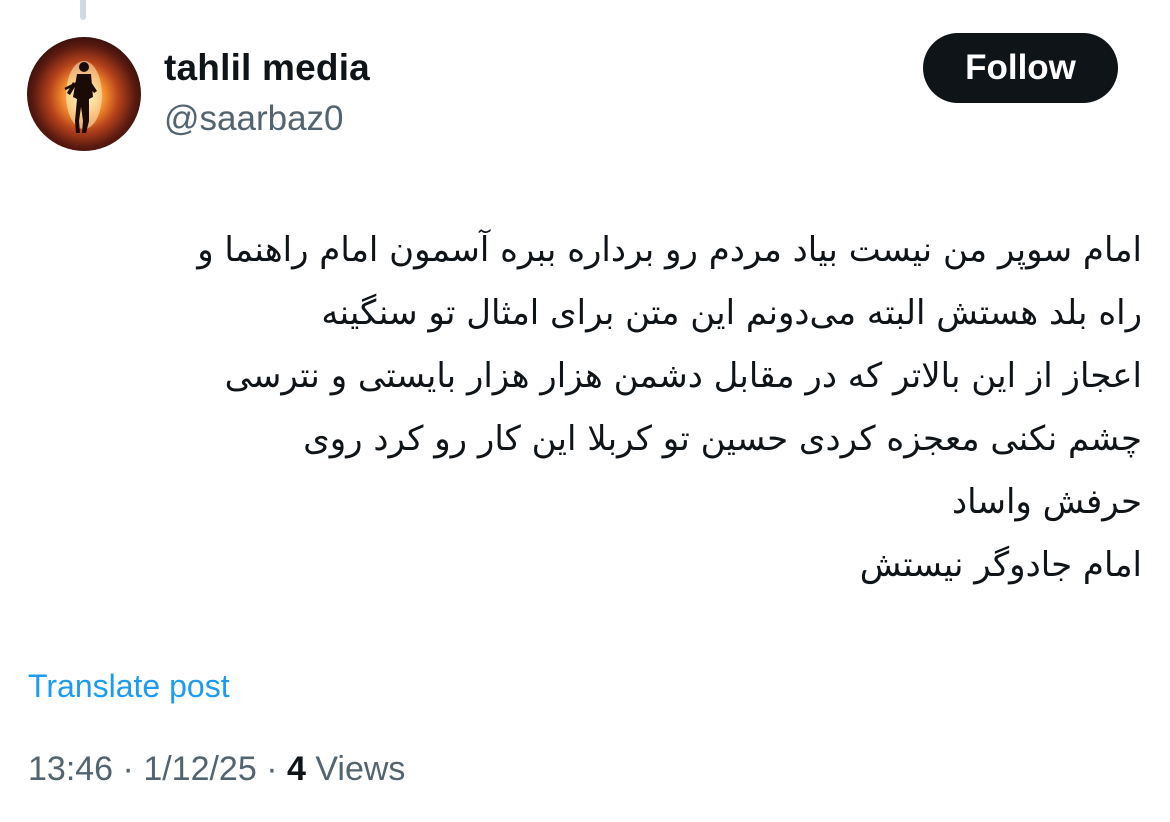 This screenshot has height=822, width=1170. I want to click on post-time: 13:46, so click(70, 769).